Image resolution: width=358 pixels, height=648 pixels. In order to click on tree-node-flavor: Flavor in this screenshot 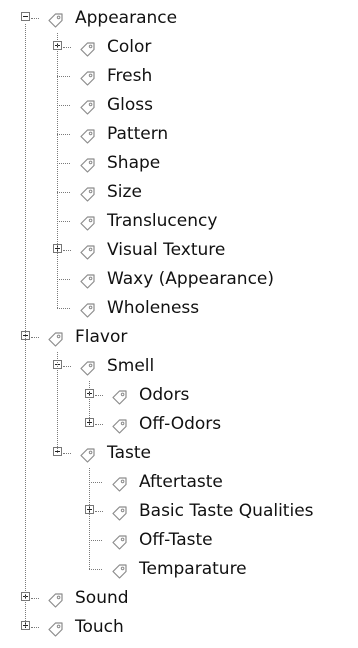, I will do `click(179, 337)`.